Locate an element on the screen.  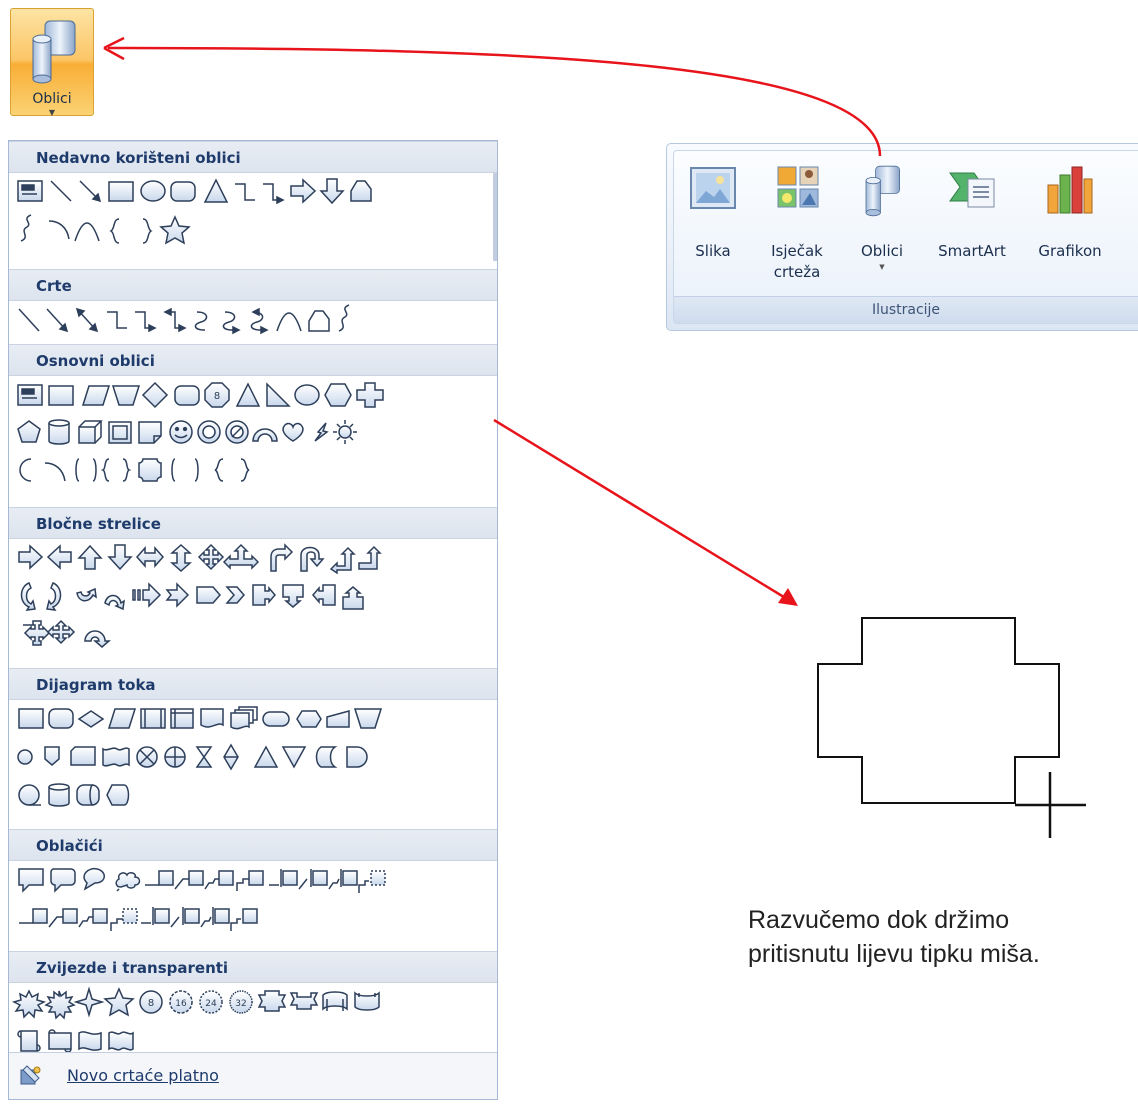
drawn-cross-shape is located at coordinates (938, 710).